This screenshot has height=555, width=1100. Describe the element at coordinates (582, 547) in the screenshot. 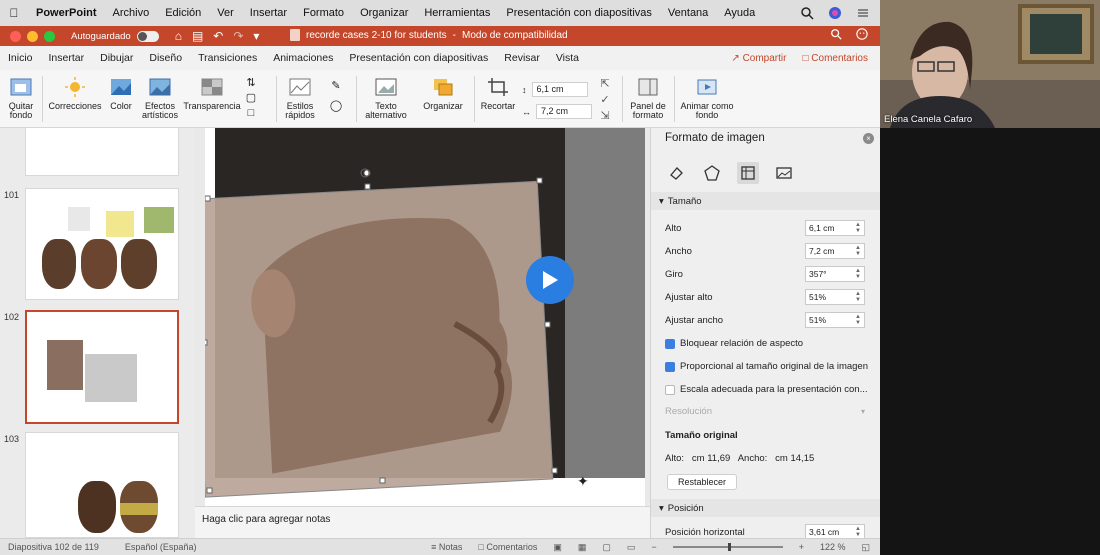

I see `slide-sorter-icon: ▦` at that location.